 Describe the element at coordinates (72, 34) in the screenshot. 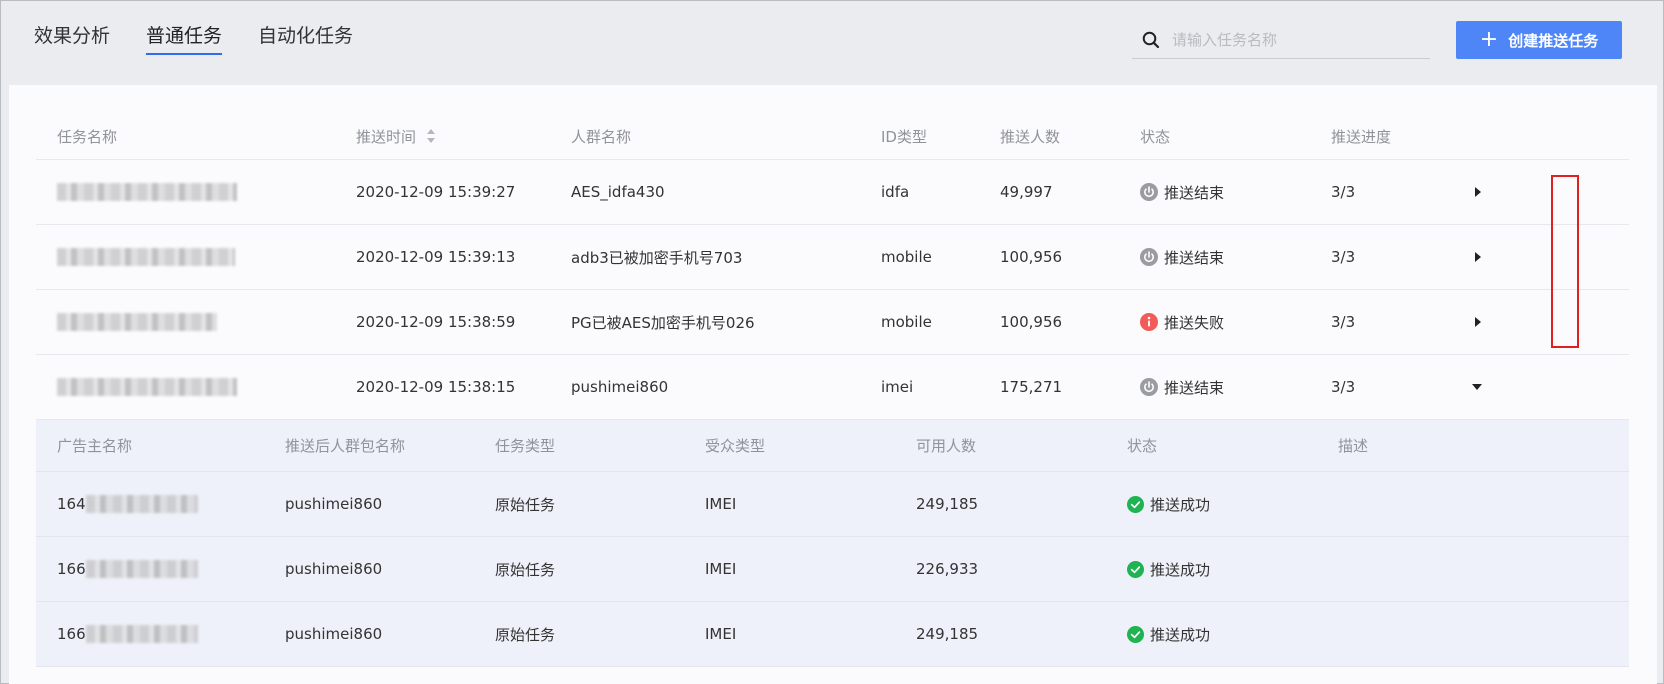

I see `tab-effect-analysis: 效果分析` at that location.